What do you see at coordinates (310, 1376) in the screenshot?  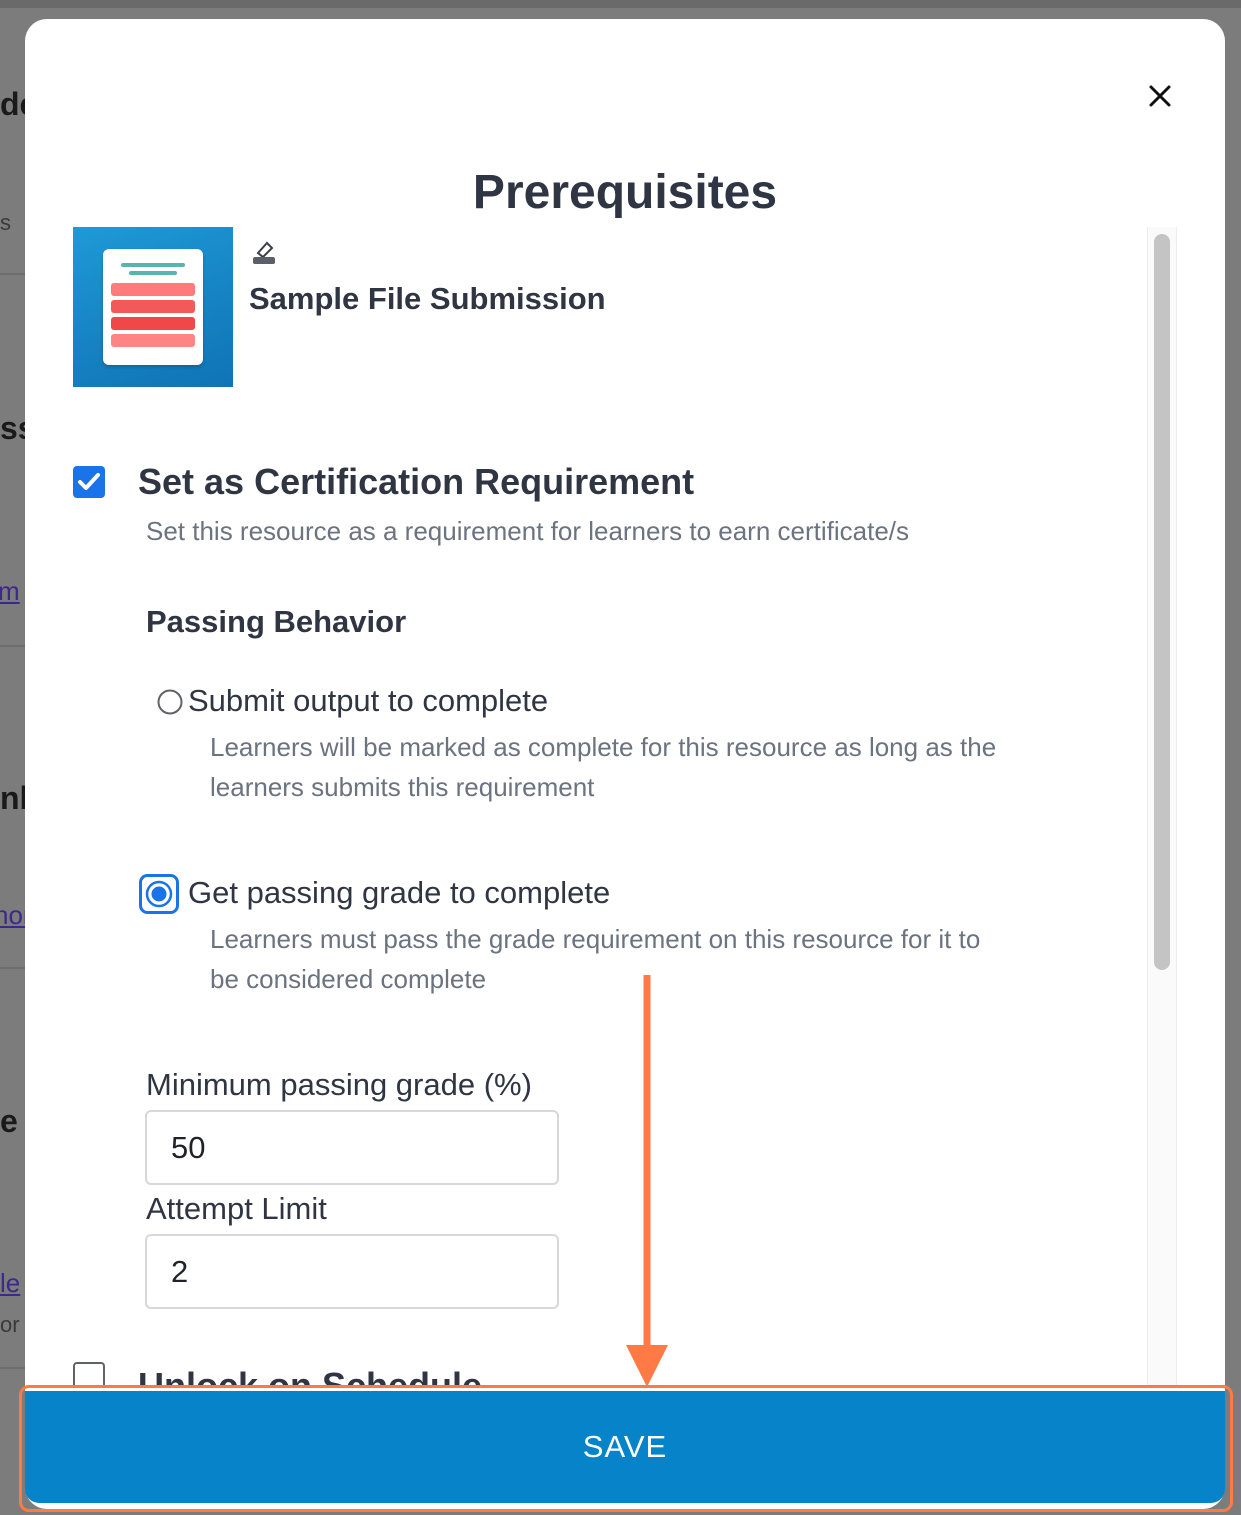 I see `unlock-schedule-title: Unlock on Schedule` at bounding box center [310, 1376].